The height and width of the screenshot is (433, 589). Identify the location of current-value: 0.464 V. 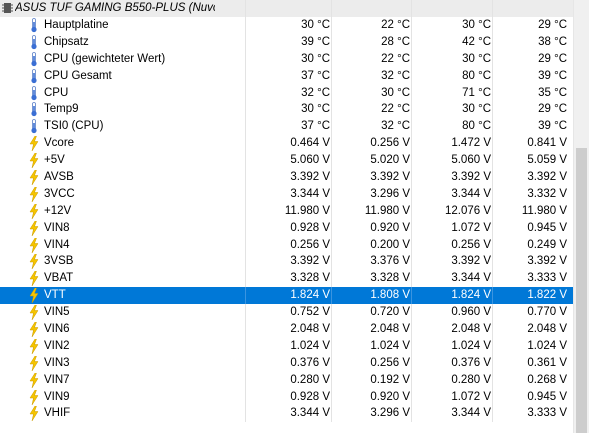
(310, 143).